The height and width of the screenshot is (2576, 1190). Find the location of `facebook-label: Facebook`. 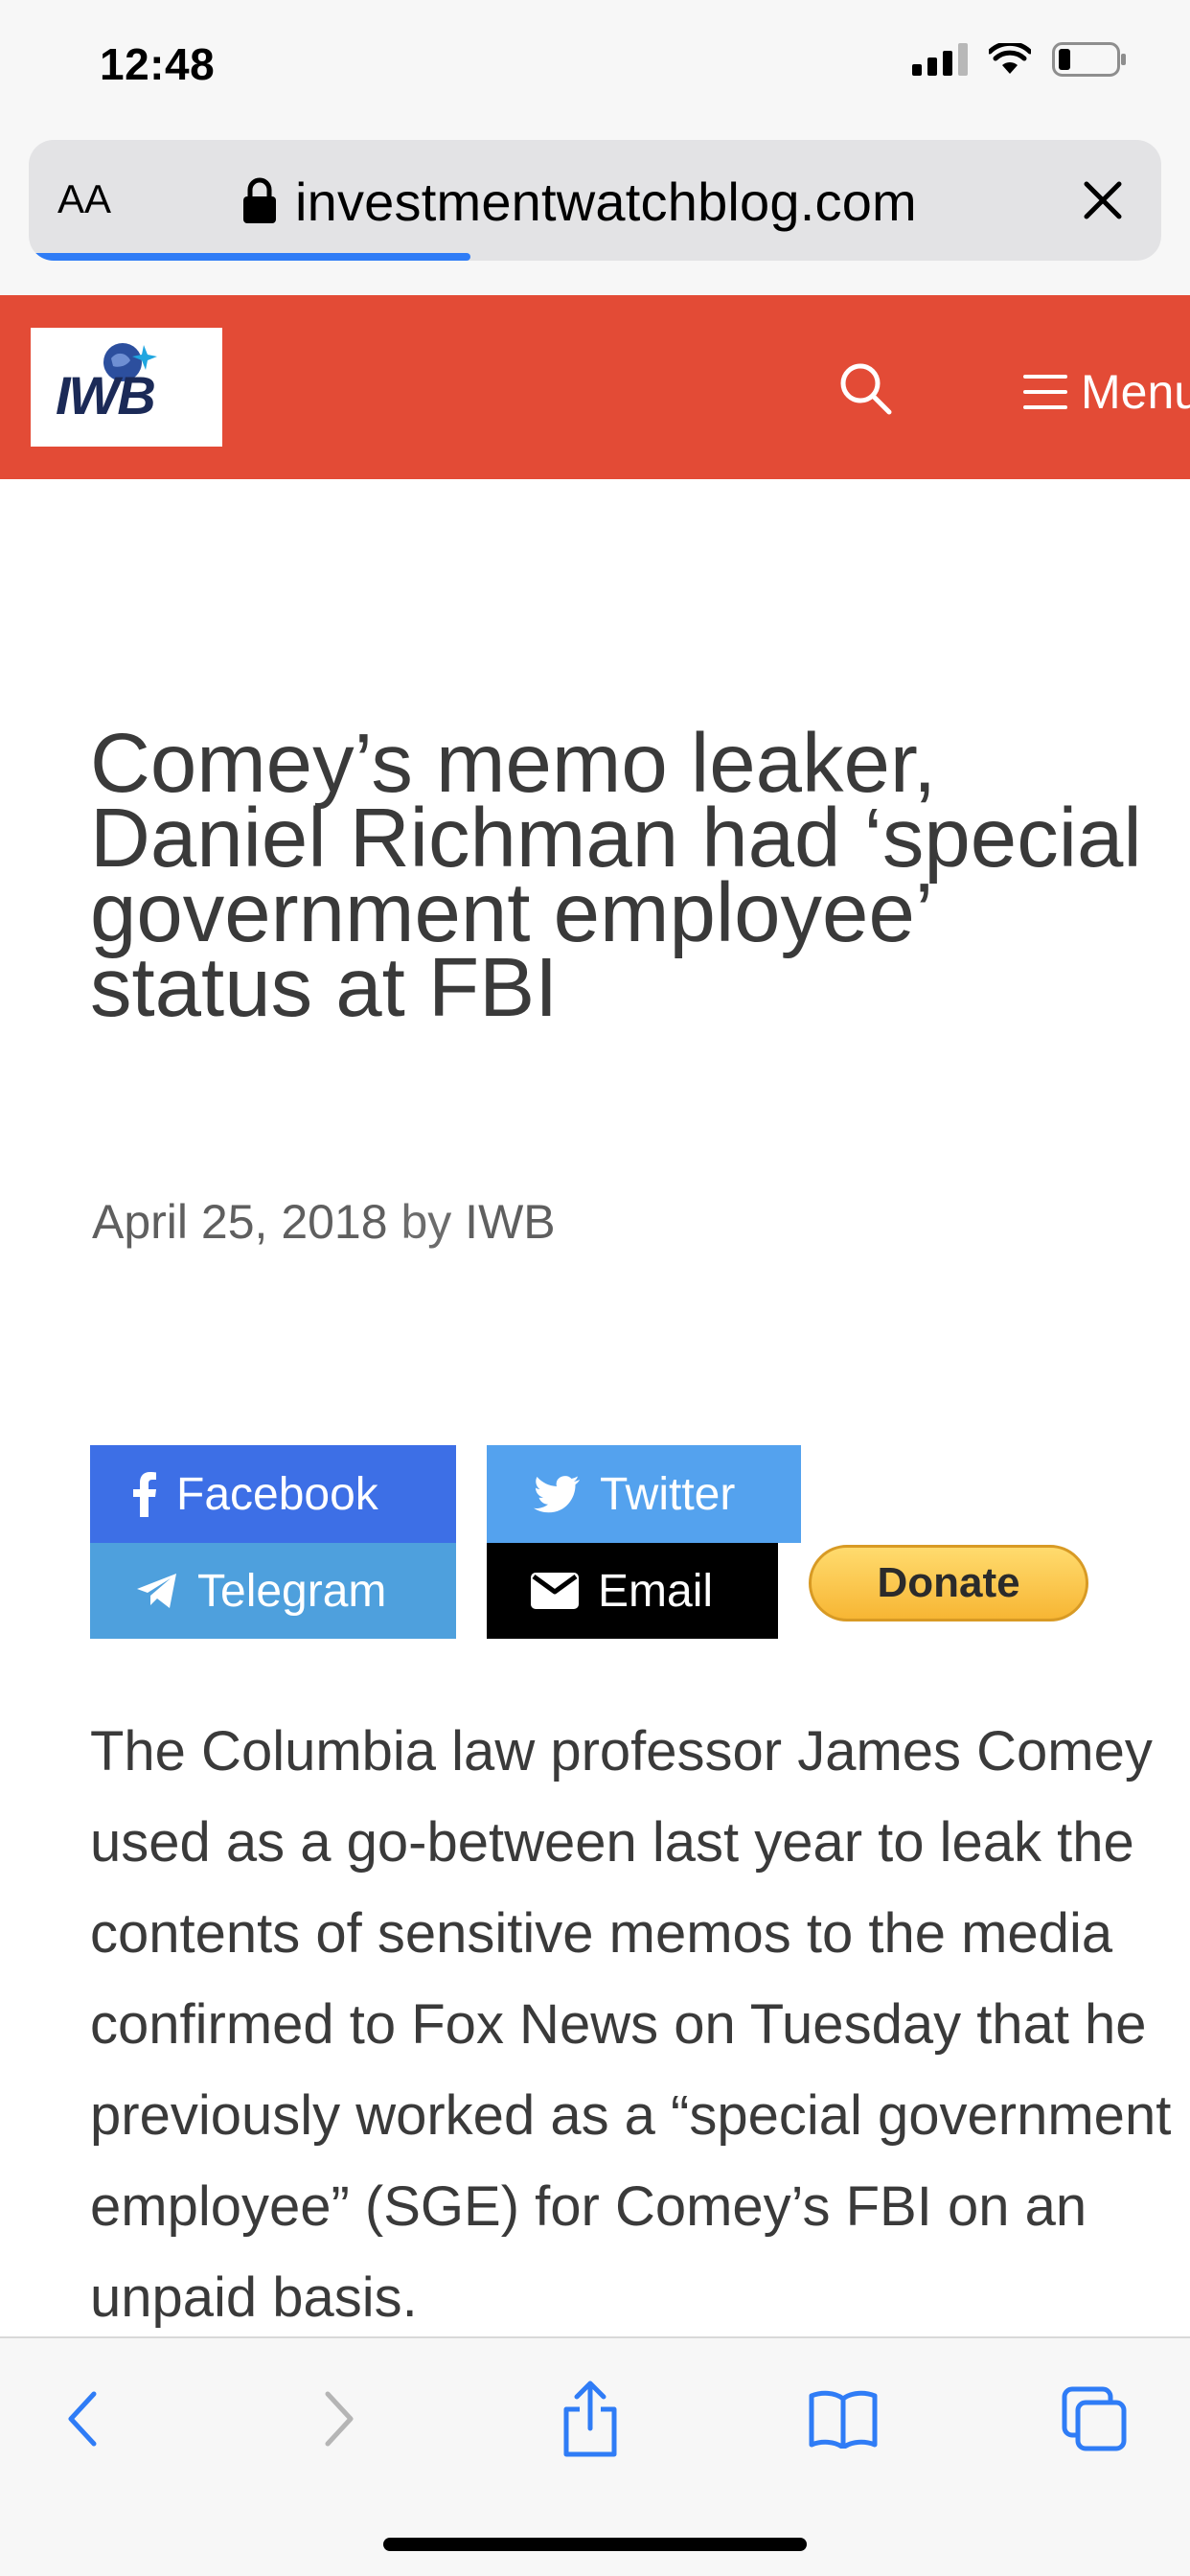

facebook-label: Facebook is located at coordinates (277, 1494).